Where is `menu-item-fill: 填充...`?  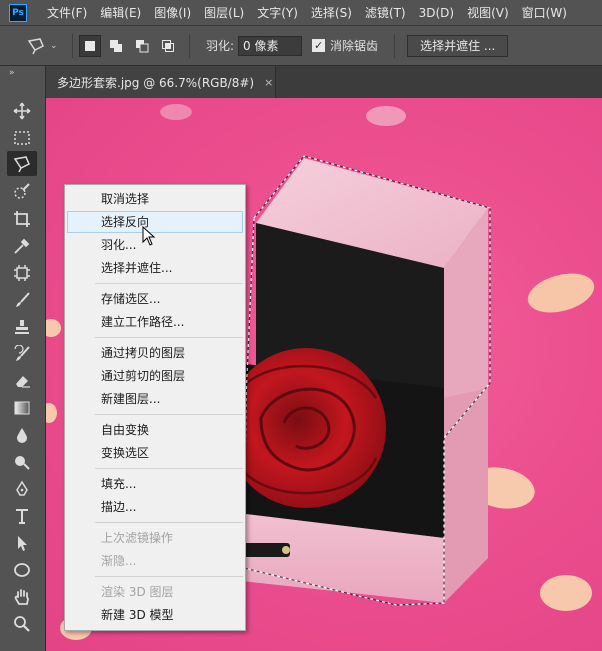
menu-item-fill: 填充... is located at coordinates (155, 484).